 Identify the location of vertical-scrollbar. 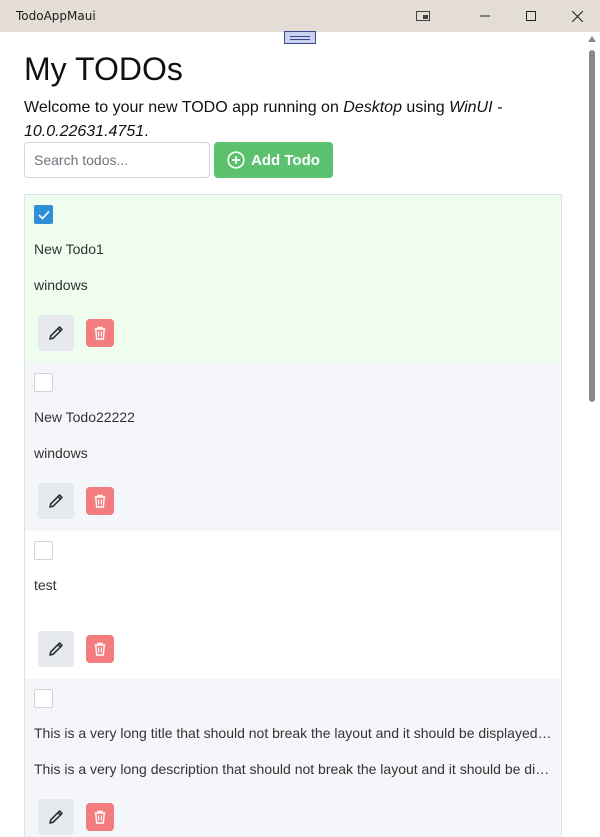
(592, 434).